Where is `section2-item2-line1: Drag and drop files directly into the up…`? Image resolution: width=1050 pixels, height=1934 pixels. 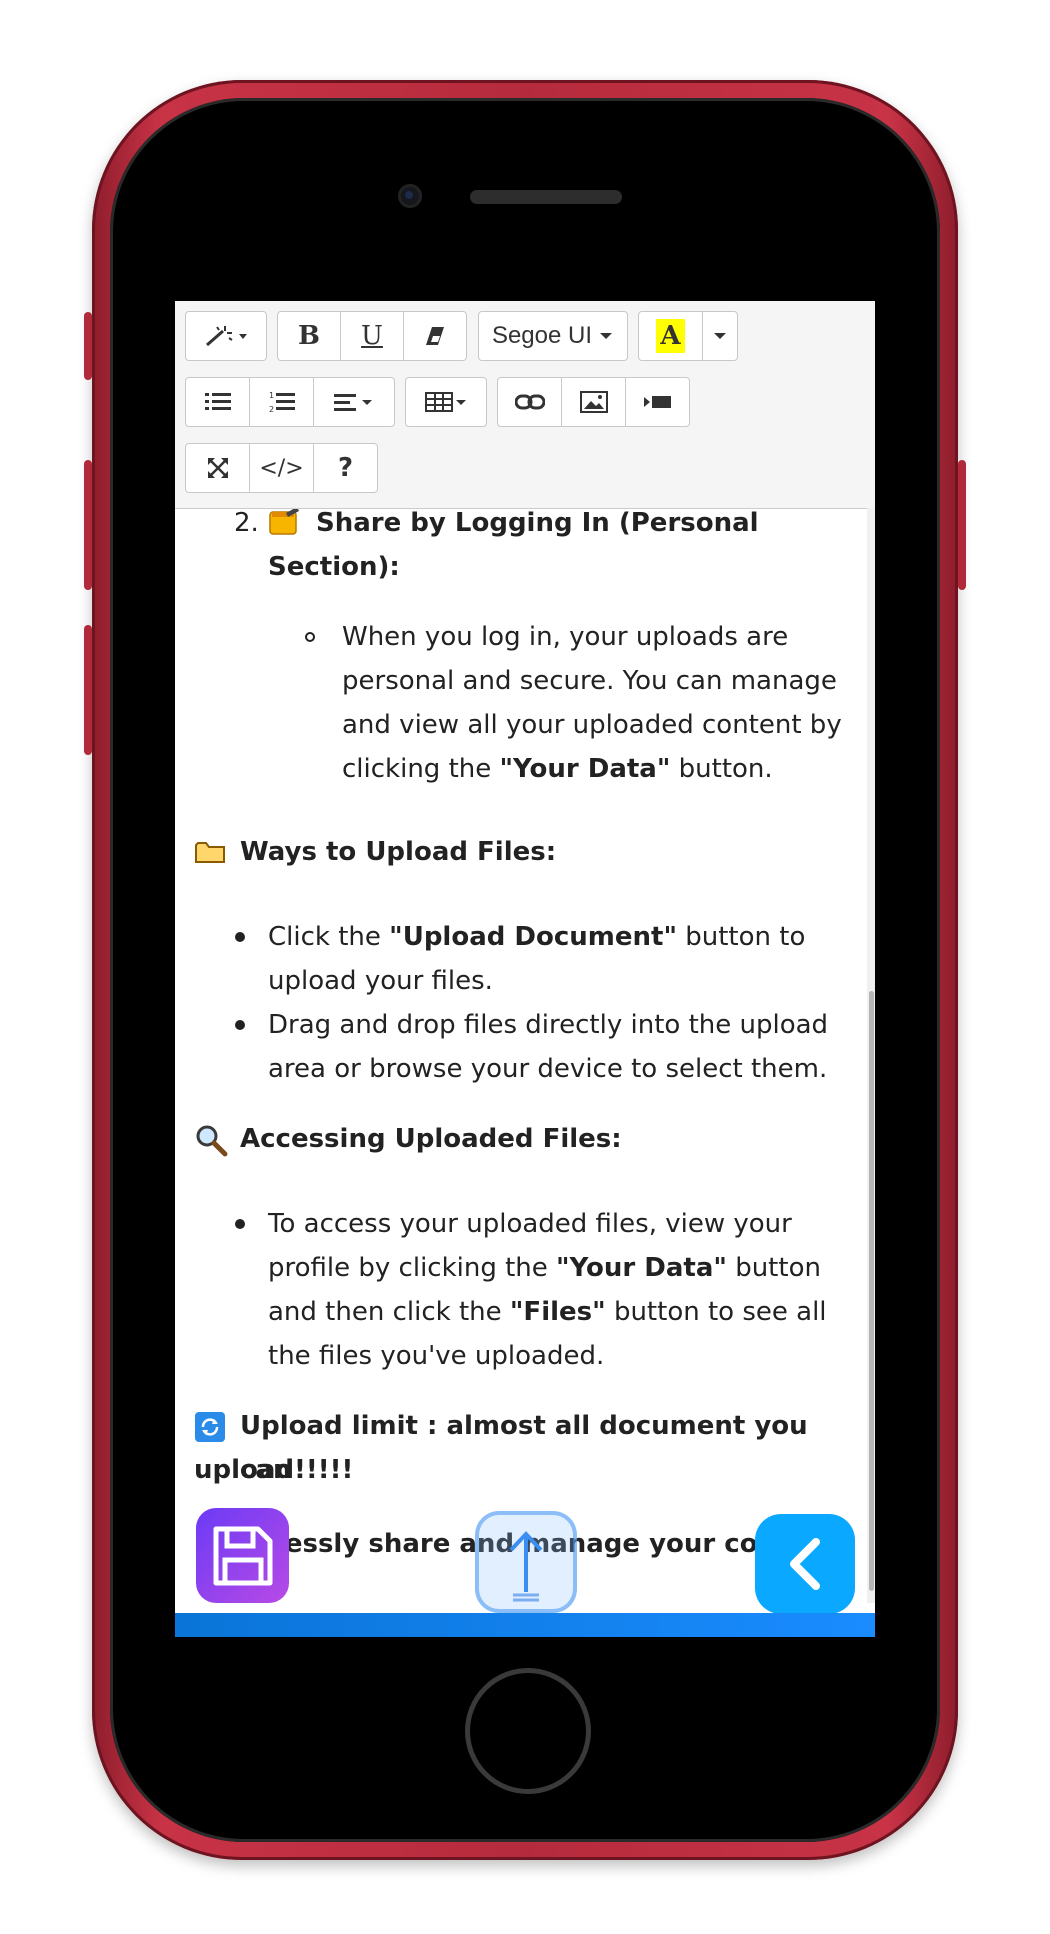 section2-item2-line1: Drag and drop files directly into the up… is located at coordinates (548, 1025).